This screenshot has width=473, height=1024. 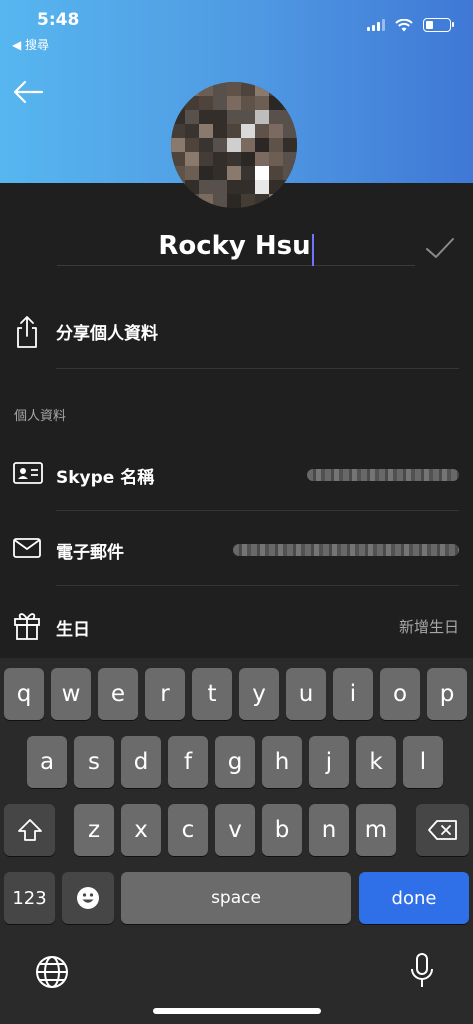 What do you see at coordinates (52, 972) in the screenshot?
I see `globe-icon` at bounding box center [52, 972].